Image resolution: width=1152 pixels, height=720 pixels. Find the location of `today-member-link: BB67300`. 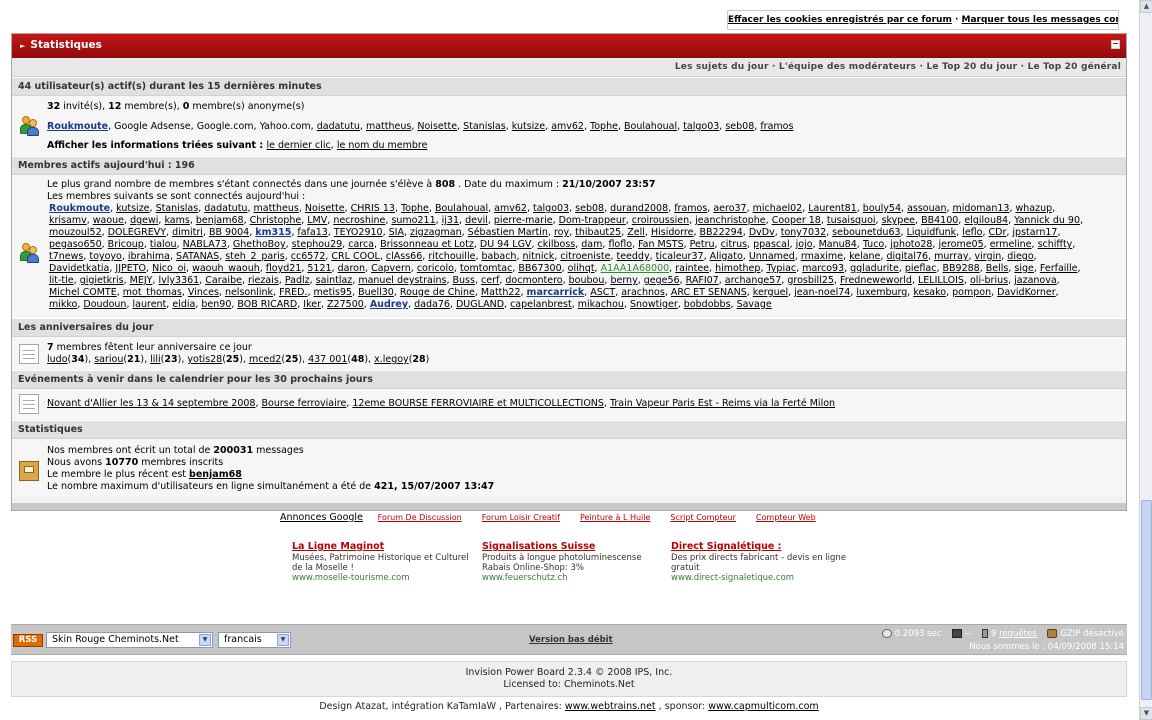

today-member-link: BB67300 is located at coordinates (539, 268).